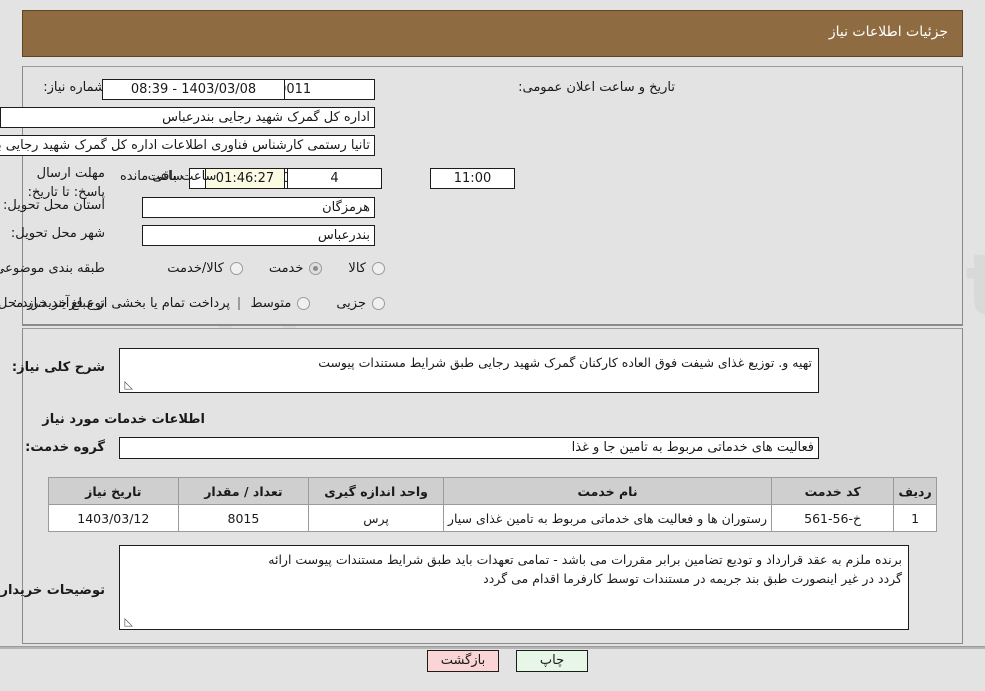 Image resolution: width=985 pixels, height=691 pixels. Describe the element at coordinates (334, 178) in the screenshot. I see `remaining-days-value: 4` at that location.